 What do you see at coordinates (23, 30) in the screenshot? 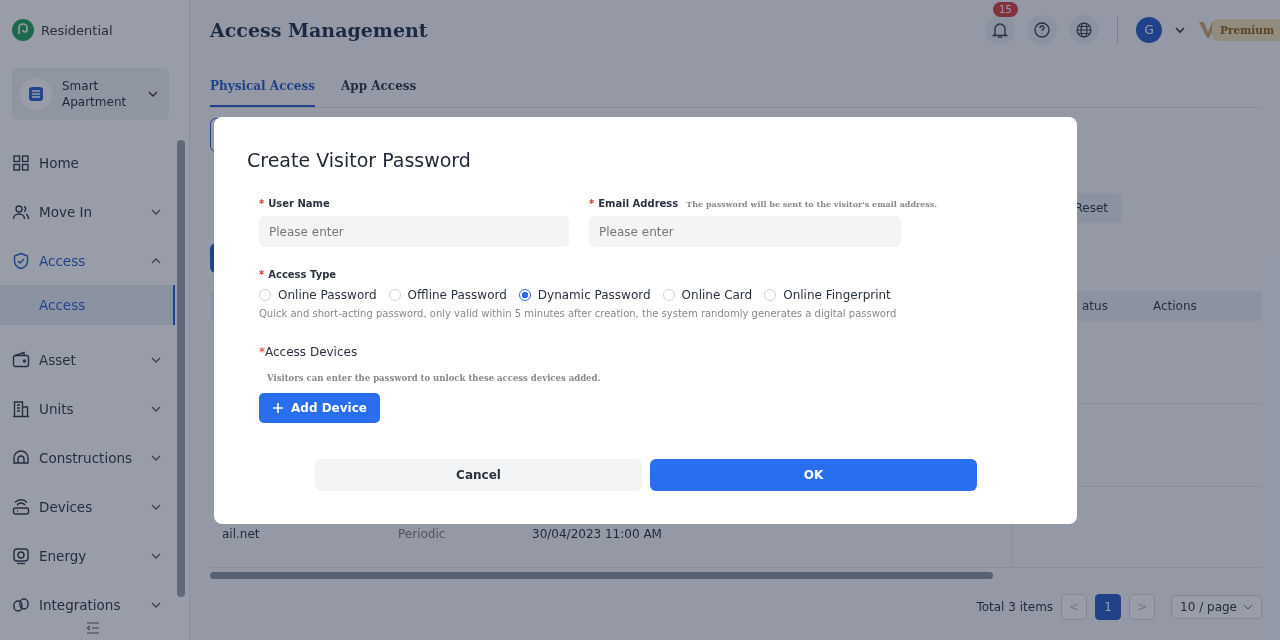
I see `logo-icon` at bounding box center [23, 30].